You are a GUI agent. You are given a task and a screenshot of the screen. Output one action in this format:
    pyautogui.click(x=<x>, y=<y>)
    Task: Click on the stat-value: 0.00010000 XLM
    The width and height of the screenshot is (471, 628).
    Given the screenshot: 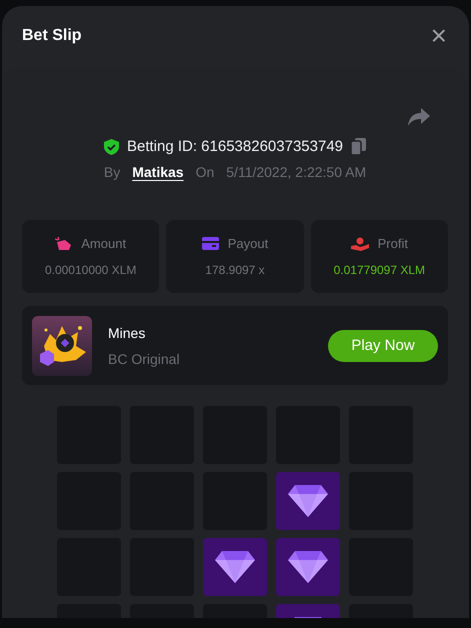 What is the action you would take?
    pyautogui.click(x=90, y=270)
    